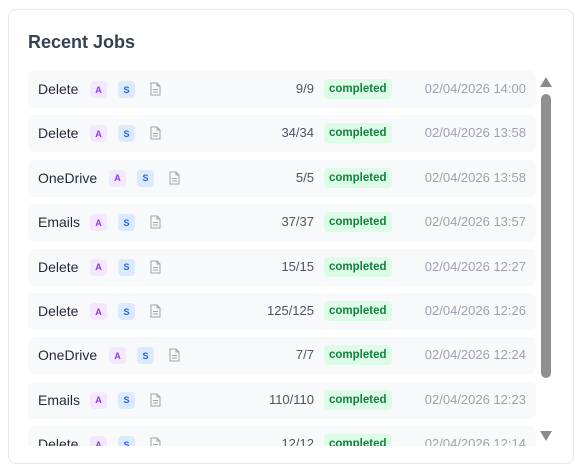 This screenshot has width=584, height=474. What do you see at coordinates (475, 88) in the screenshot?
I see `job-timestamp: 02/04/2026 14:00` at bounding box center [475, 88].